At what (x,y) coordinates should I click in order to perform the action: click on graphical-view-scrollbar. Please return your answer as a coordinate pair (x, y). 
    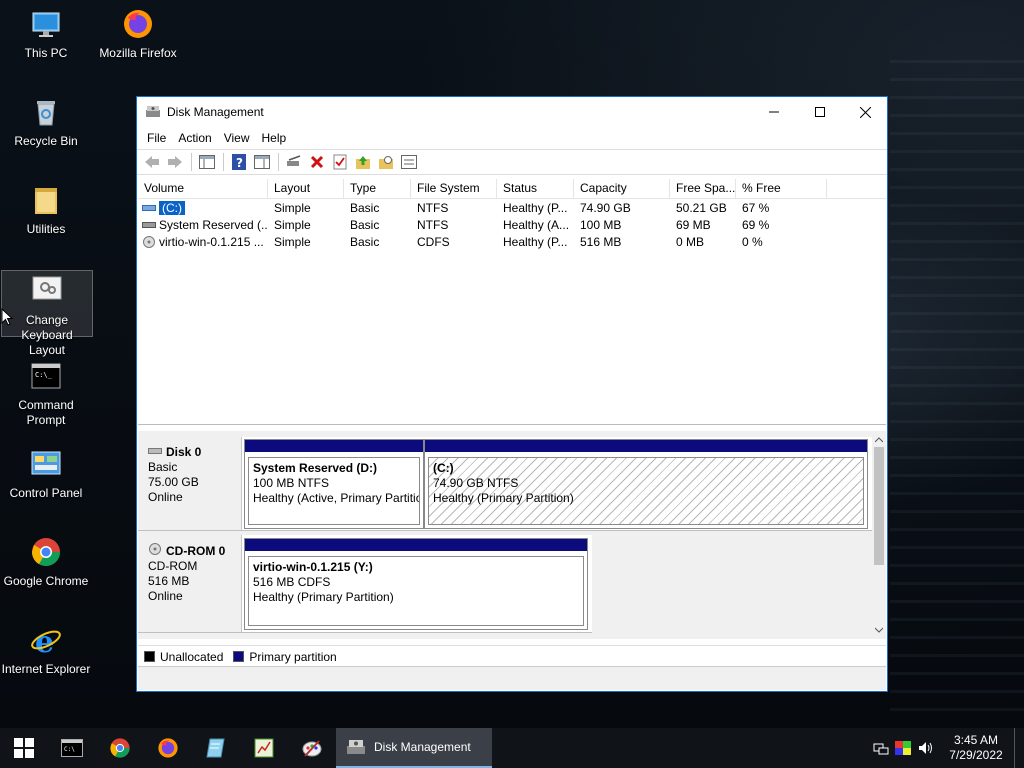
    Looking at the image, I should click on (879, 535).